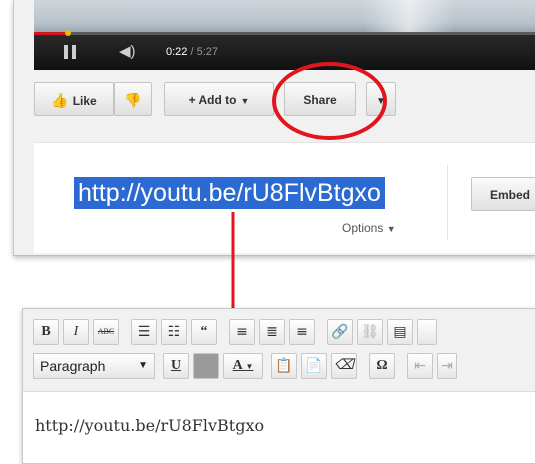  I want to click on format-select-value: Paragraph, so click(73, 366).